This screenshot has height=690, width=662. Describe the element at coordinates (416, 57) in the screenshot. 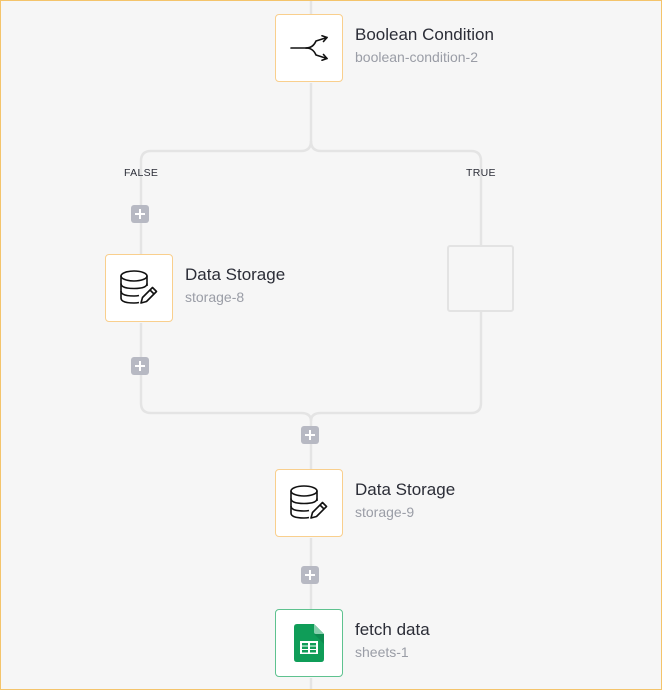

I see `boolean-condition-subtitle: boolean-condition-2` at that location.